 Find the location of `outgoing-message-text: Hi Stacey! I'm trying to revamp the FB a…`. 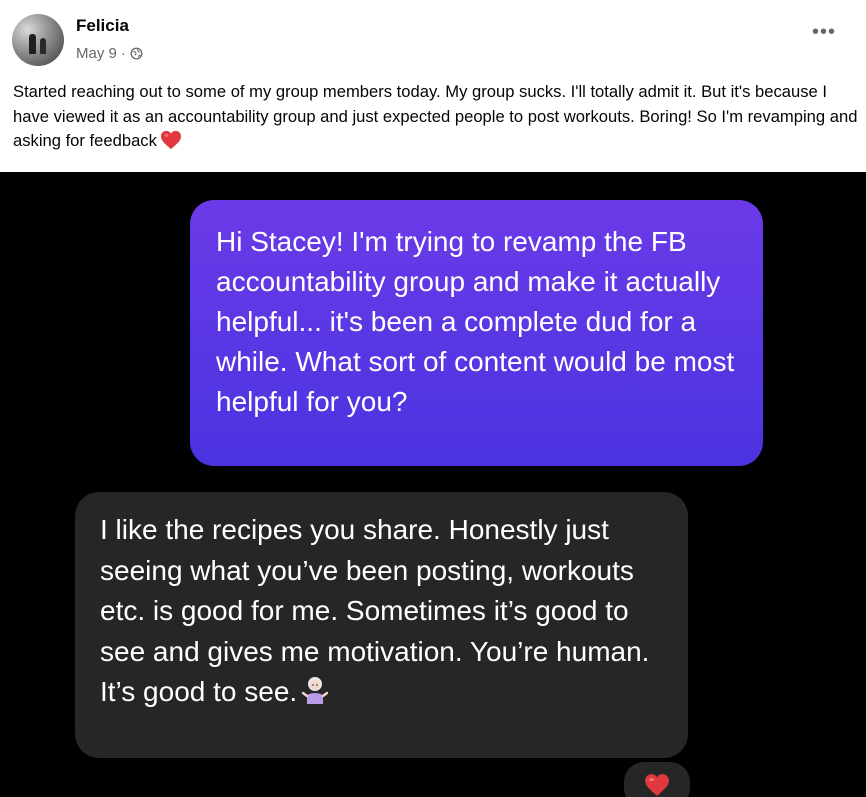

outgoing-message-text: Hi Stacey! I'm trying to revamp the FB a… is located at coordinates (475, 321).